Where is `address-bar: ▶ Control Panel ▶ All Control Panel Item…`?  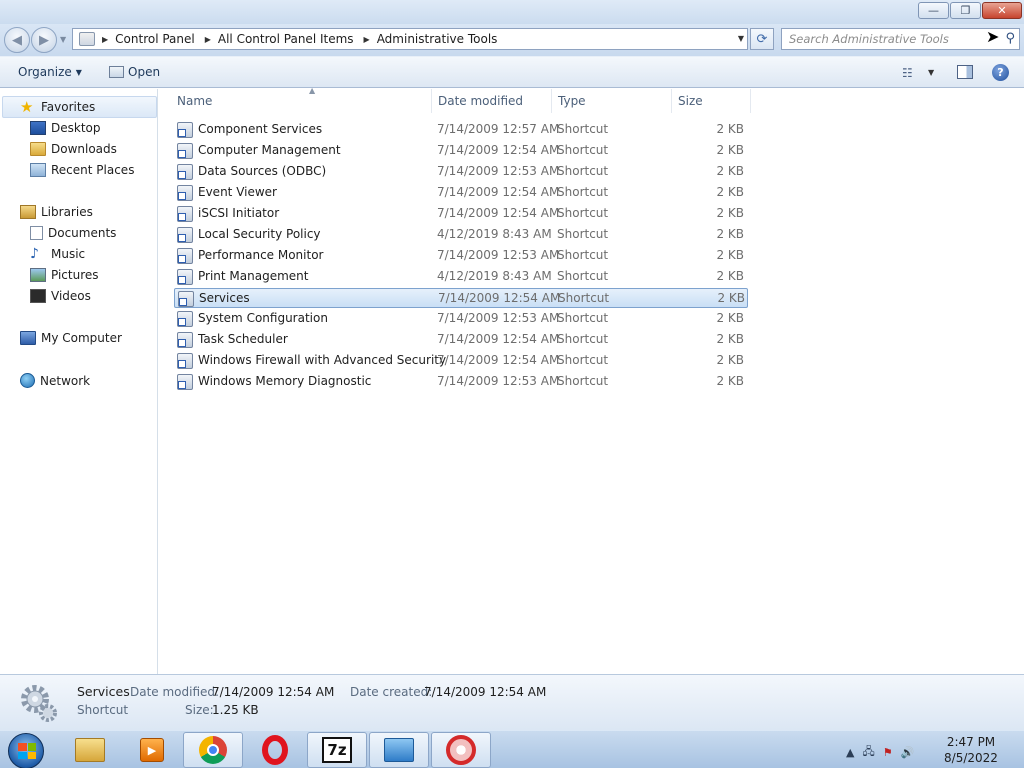
address-bar: ▶ Control Panel ▶ All Control Panel Item… is located at coordinates (410, 39).